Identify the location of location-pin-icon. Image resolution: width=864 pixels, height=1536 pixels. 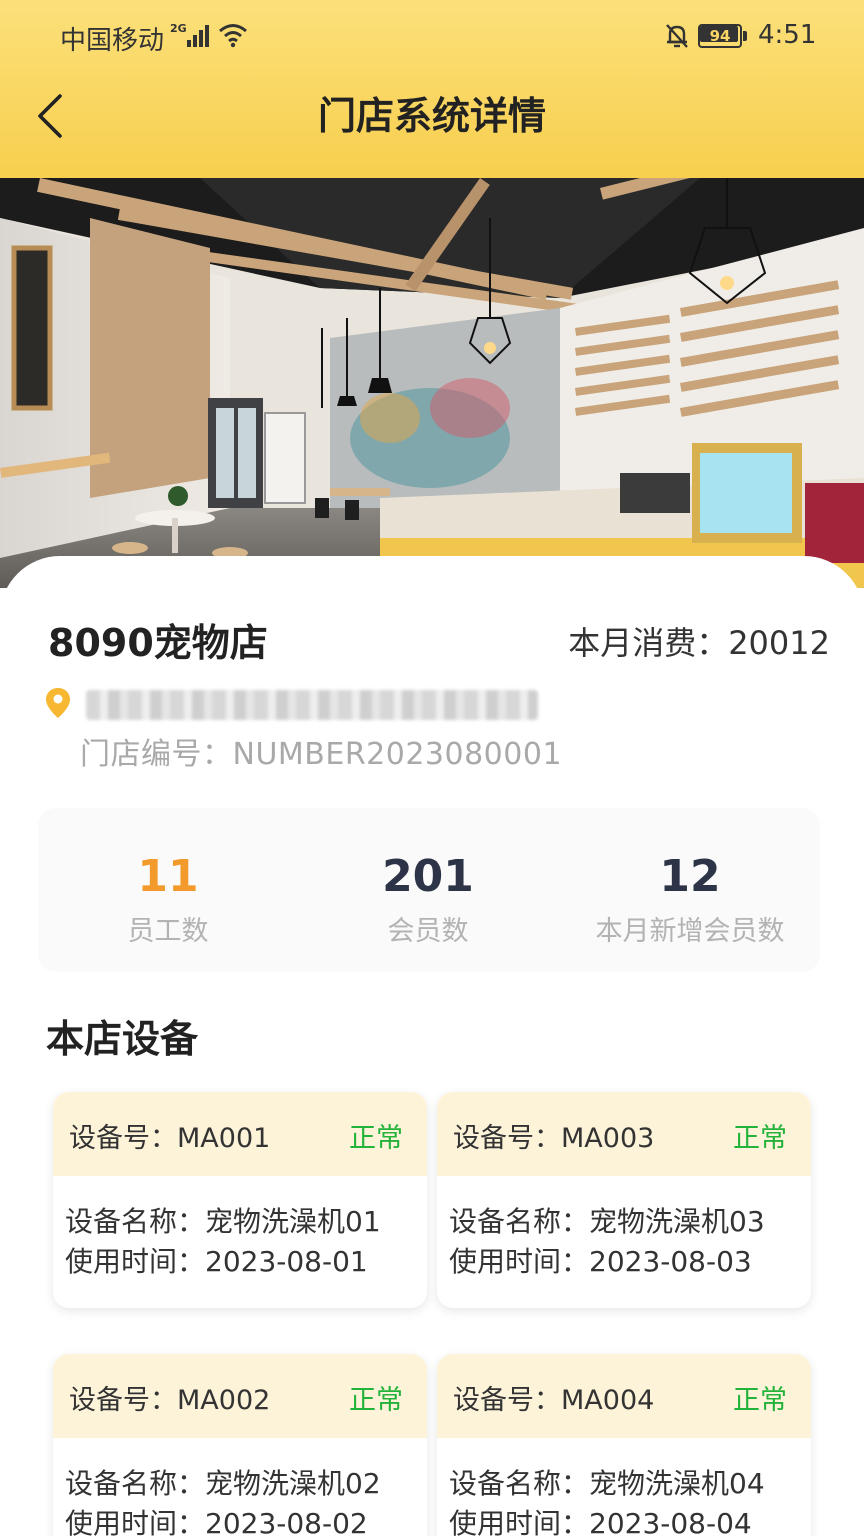
(58, 703).